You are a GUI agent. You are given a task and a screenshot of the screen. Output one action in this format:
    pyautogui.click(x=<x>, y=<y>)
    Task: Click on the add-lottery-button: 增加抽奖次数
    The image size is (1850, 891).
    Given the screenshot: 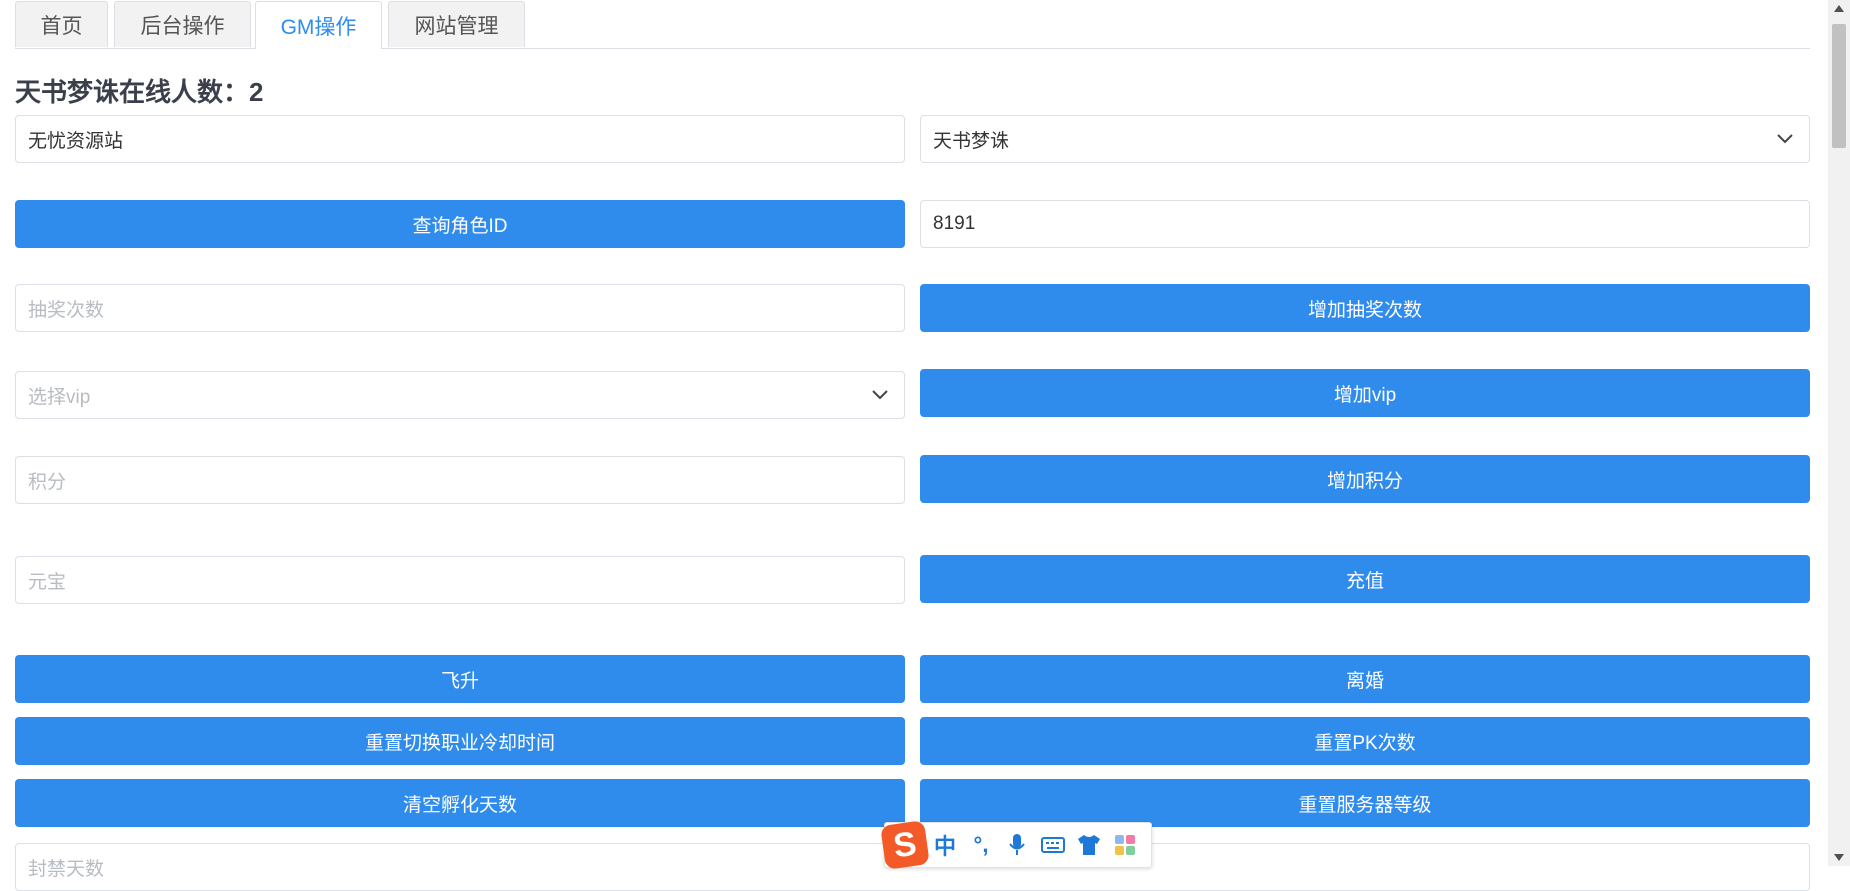 What is the action you would take?
    pyautogui.click(x=1365, y=308)
    